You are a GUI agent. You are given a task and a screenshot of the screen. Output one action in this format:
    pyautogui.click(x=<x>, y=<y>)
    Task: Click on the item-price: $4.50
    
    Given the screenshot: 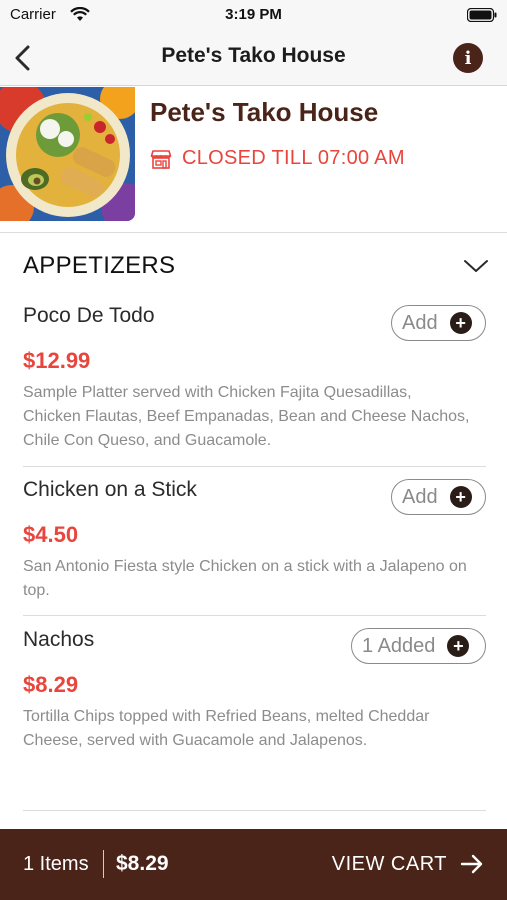 What is the action you would take?
    pyautogui.click(x=51, y=534)
    